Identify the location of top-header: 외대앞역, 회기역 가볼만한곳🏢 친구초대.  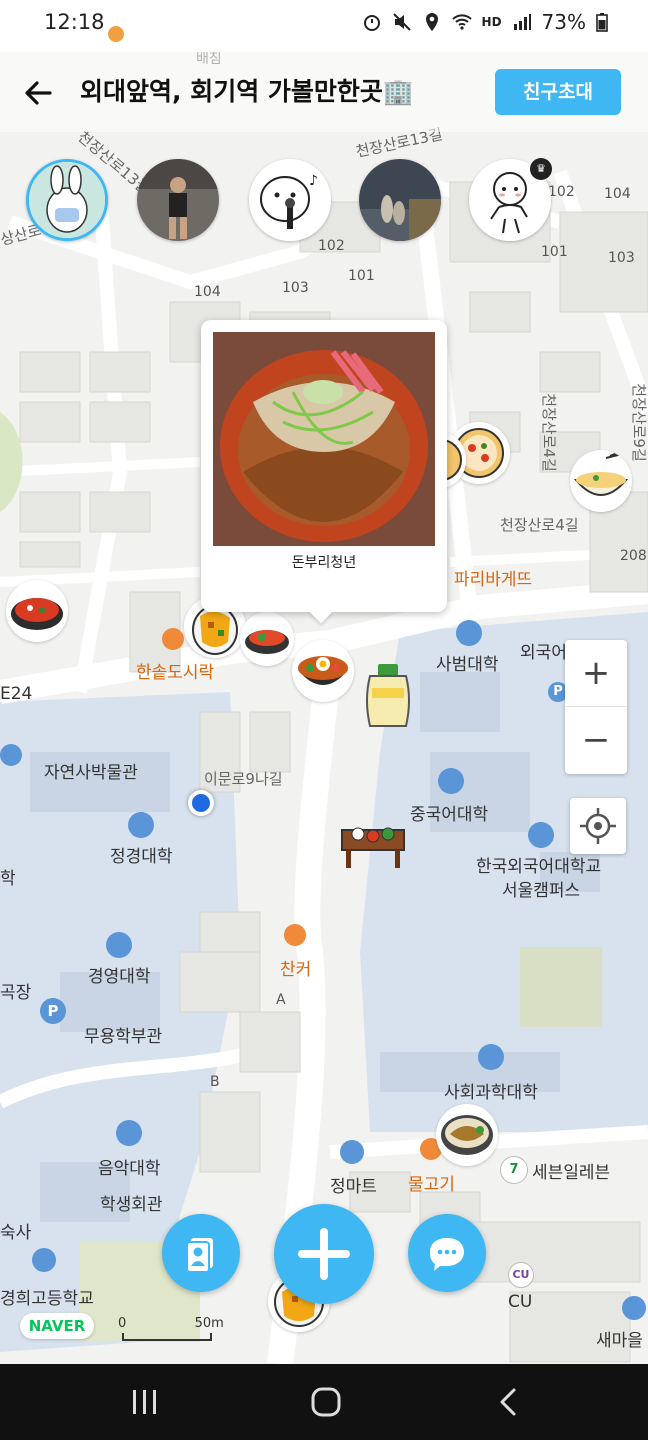
(324, 92).